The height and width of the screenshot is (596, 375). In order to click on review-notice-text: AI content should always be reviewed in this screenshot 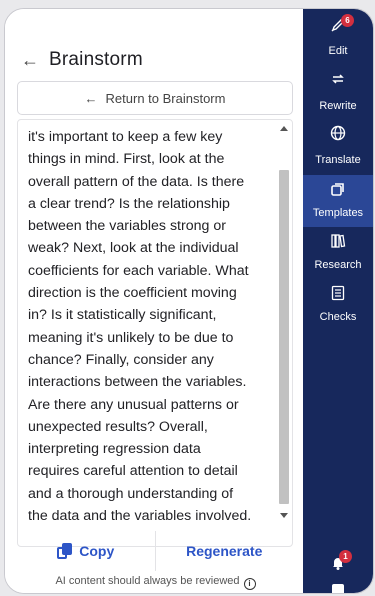, I will do `click(147, 581)`.